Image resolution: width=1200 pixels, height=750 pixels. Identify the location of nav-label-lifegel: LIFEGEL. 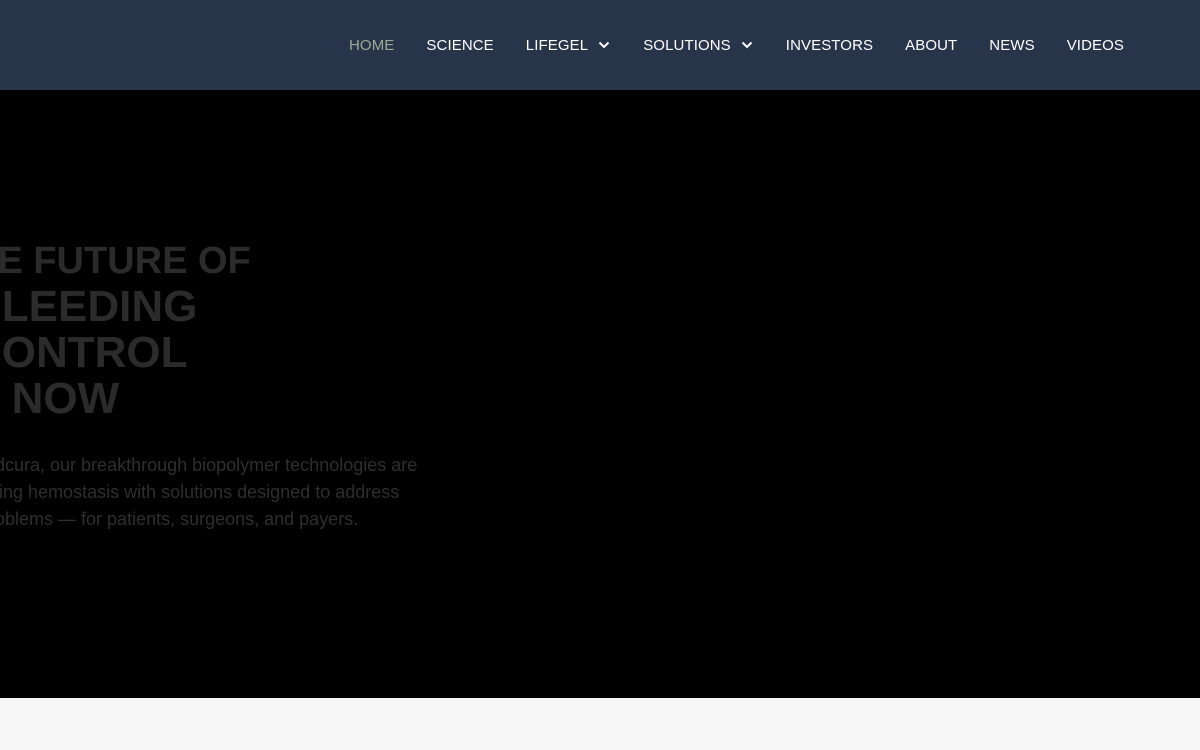
(557, 45).